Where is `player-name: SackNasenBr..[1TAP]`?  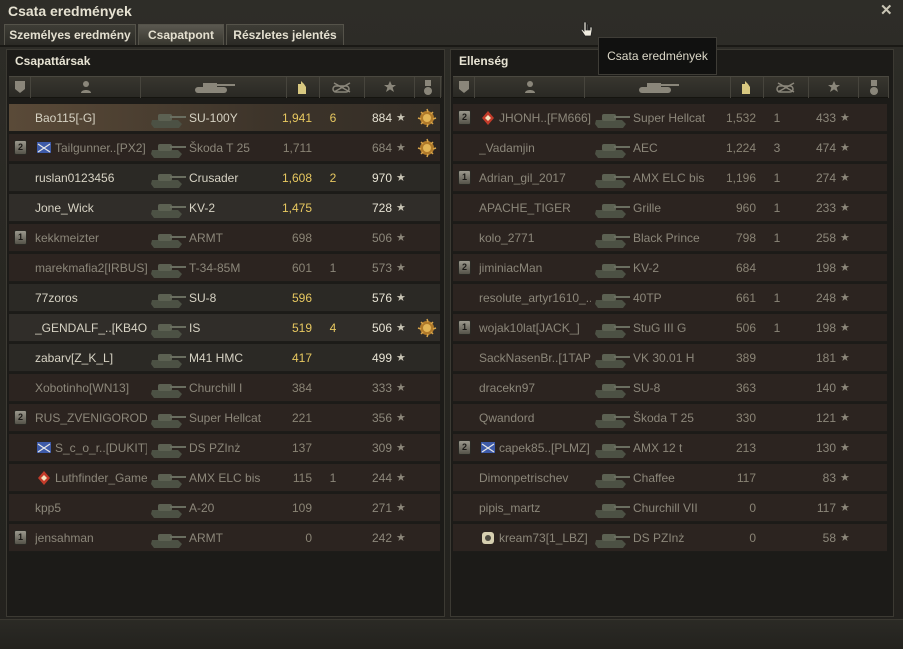 player-name: SackNasenBr..[1TAP] is located at coordinates (535, 358).